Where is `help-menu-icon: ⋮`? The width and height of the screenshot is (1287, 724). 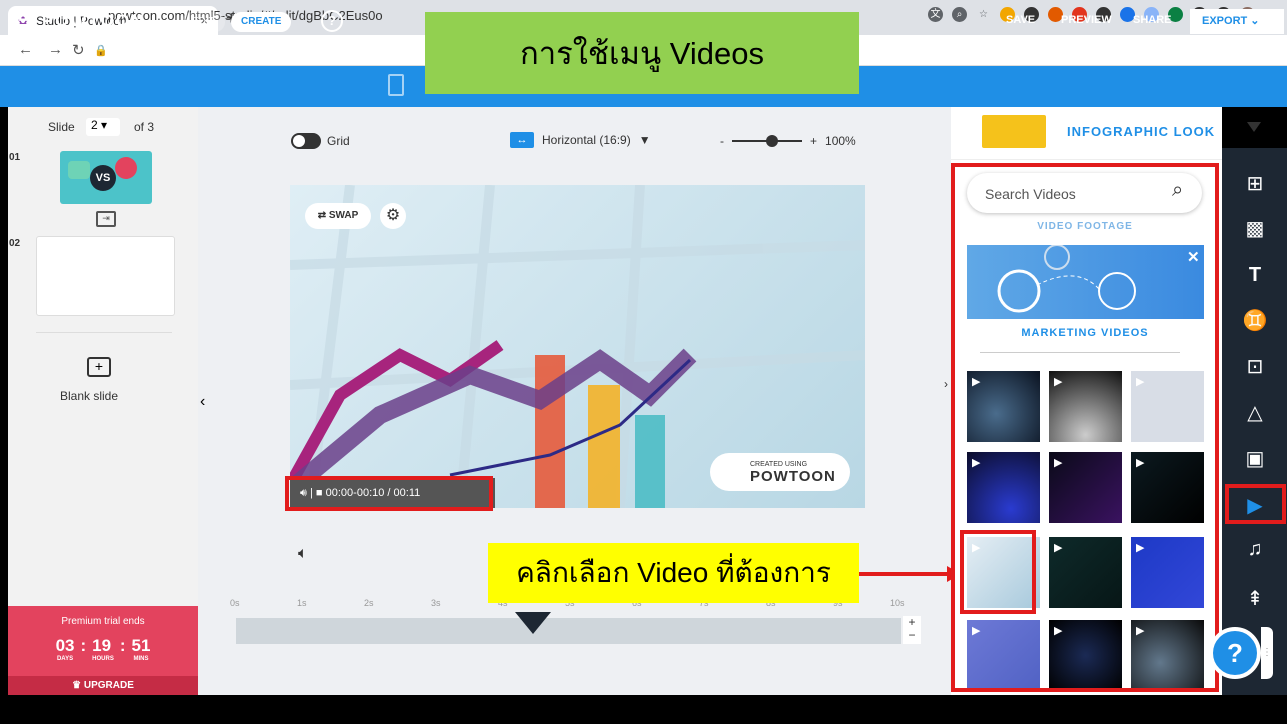 help-menu-icon: ⋮ is located at coordinates (1267, 653).